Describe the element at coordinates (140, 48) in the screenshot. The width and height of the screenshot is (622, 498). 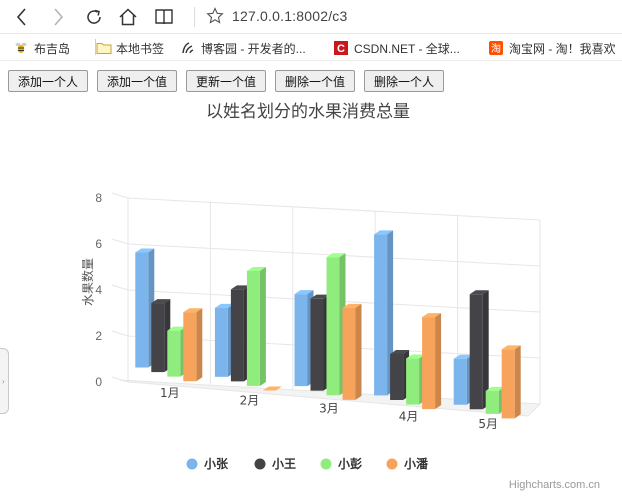
I see `bookmark-label: 本地书签` at that location.